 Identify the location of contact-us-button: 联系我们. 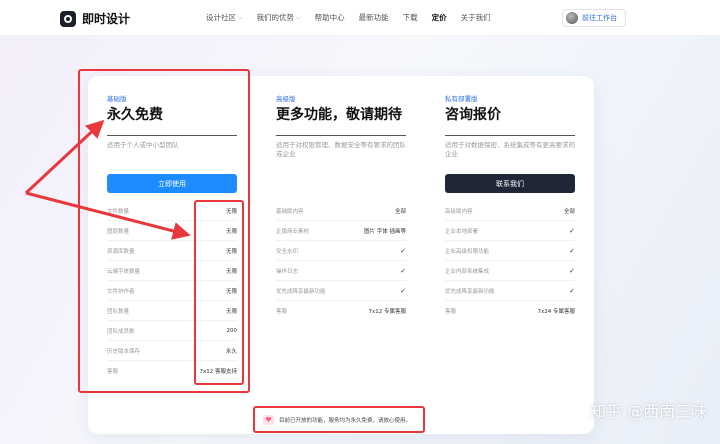
(510, 183).